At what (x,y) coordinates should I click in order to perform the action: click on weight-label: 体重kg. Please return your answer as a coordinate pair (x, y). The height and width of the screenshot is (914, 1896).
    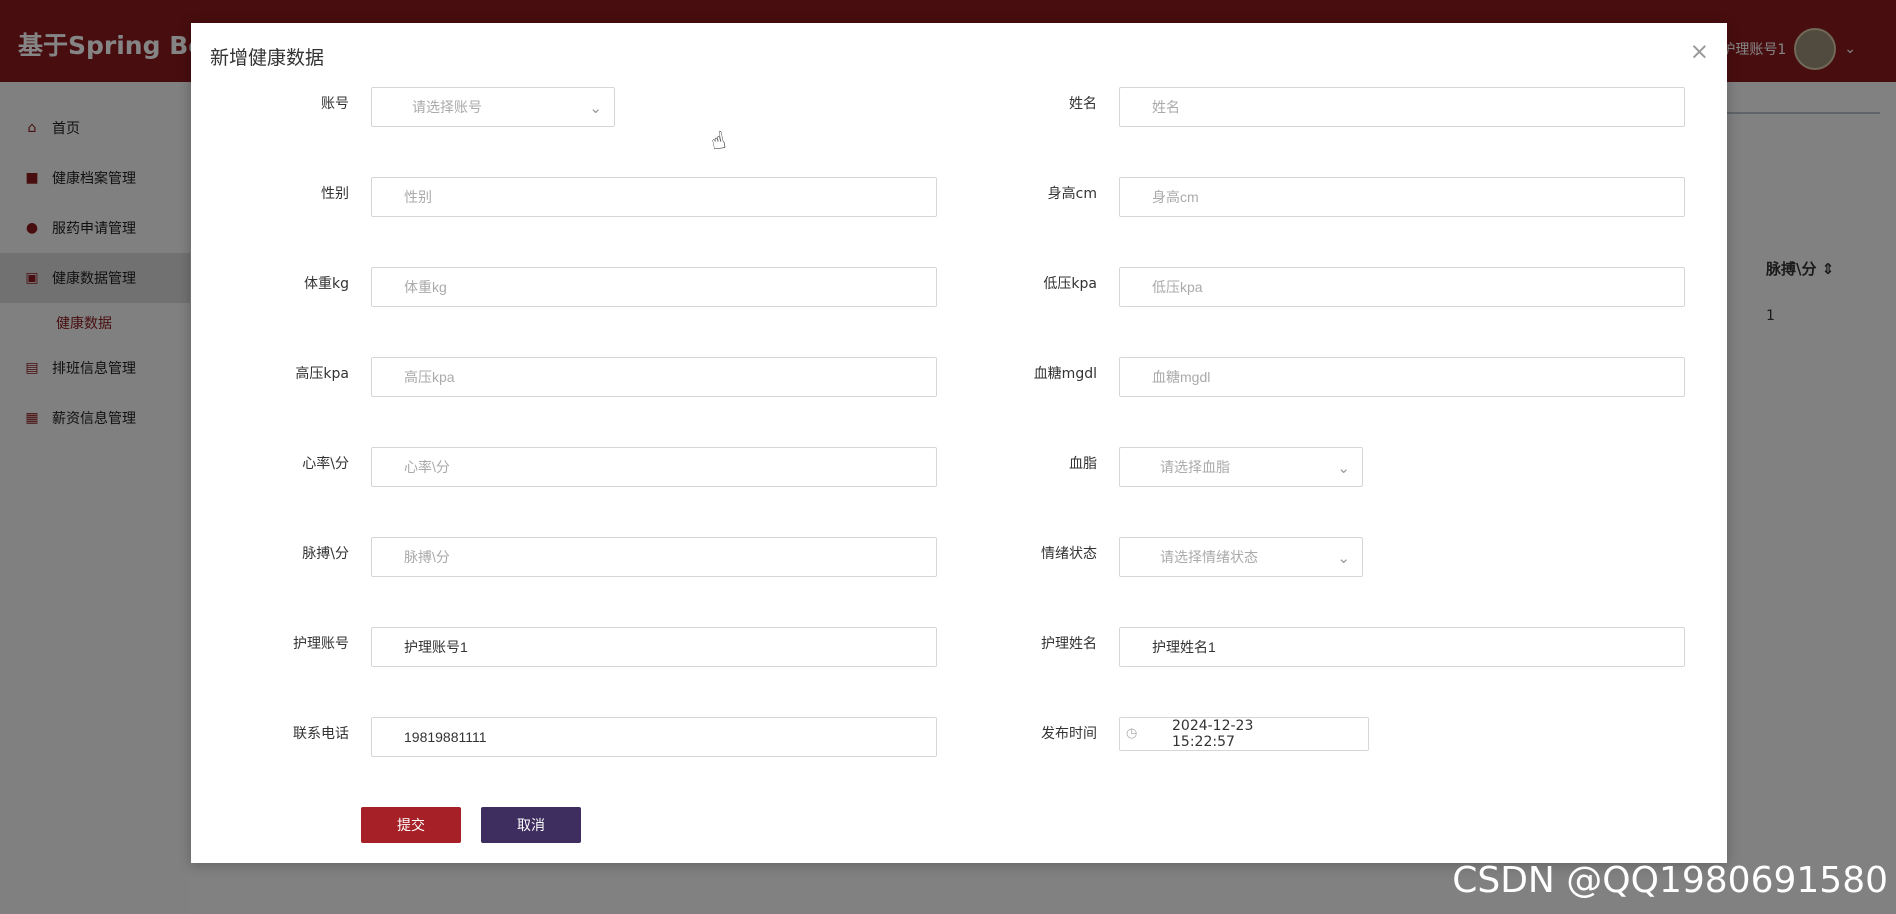
    Looking at the image, I should click on (326, 284).